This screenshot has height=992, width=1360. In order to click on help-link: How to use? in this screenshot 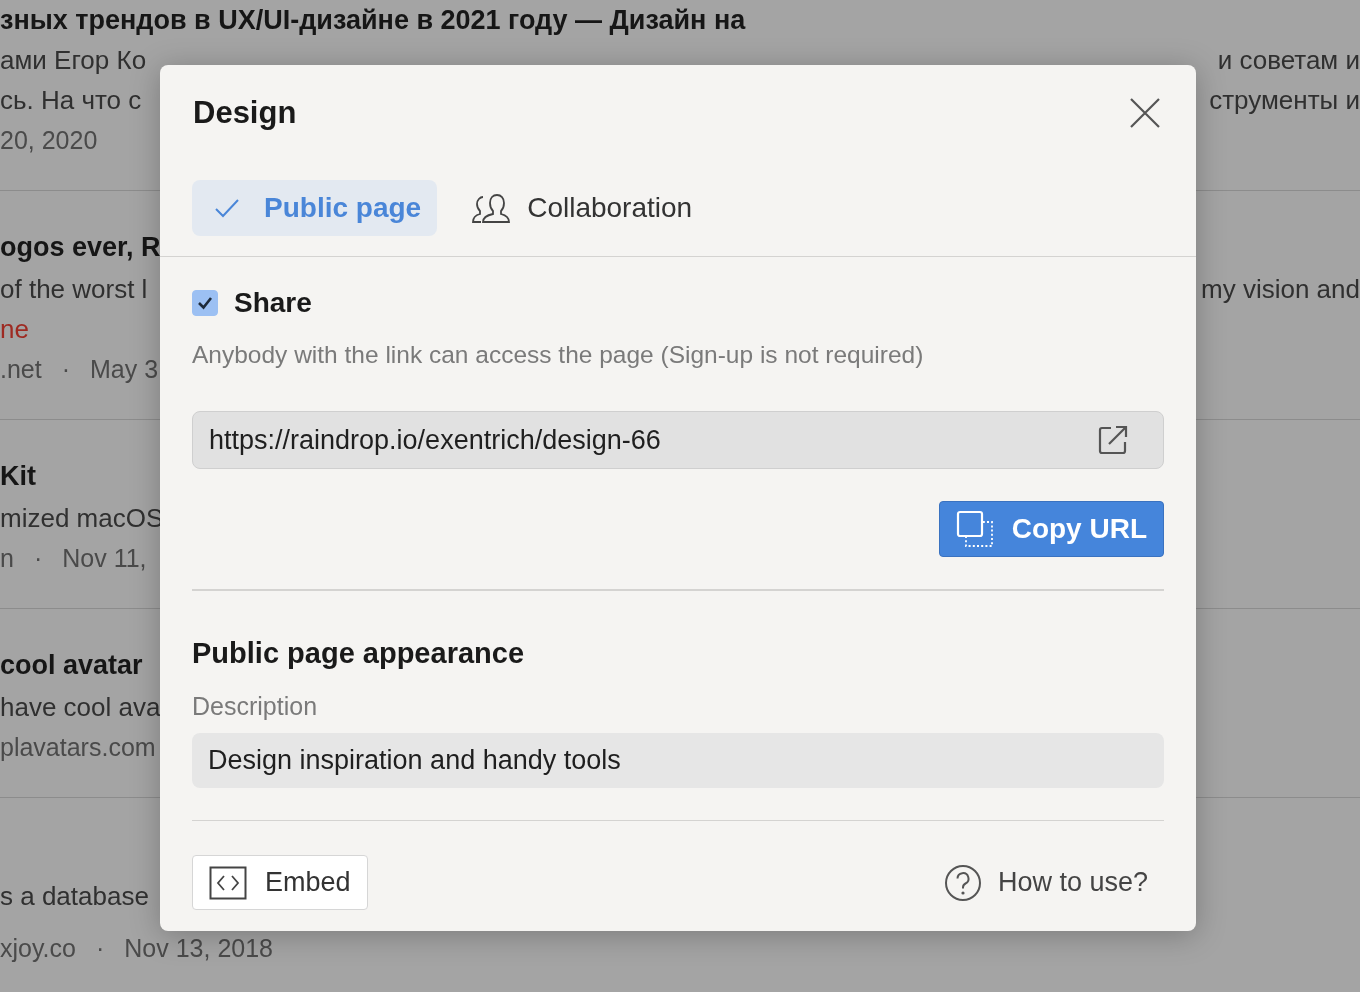, I will do `click(1053, 882)`.